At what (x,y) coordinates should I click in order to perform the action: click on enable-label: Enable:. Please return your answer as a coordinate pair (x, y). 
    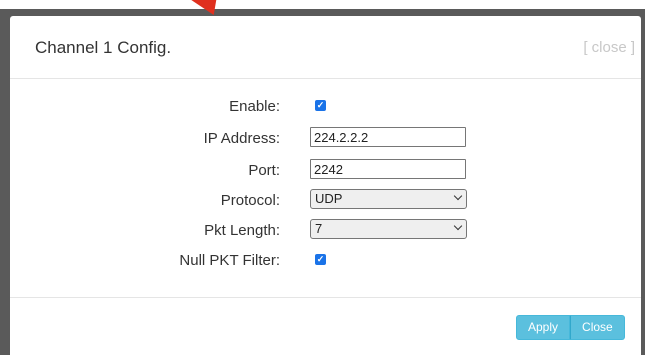
    Looking at the image, I should click on (254, 106).